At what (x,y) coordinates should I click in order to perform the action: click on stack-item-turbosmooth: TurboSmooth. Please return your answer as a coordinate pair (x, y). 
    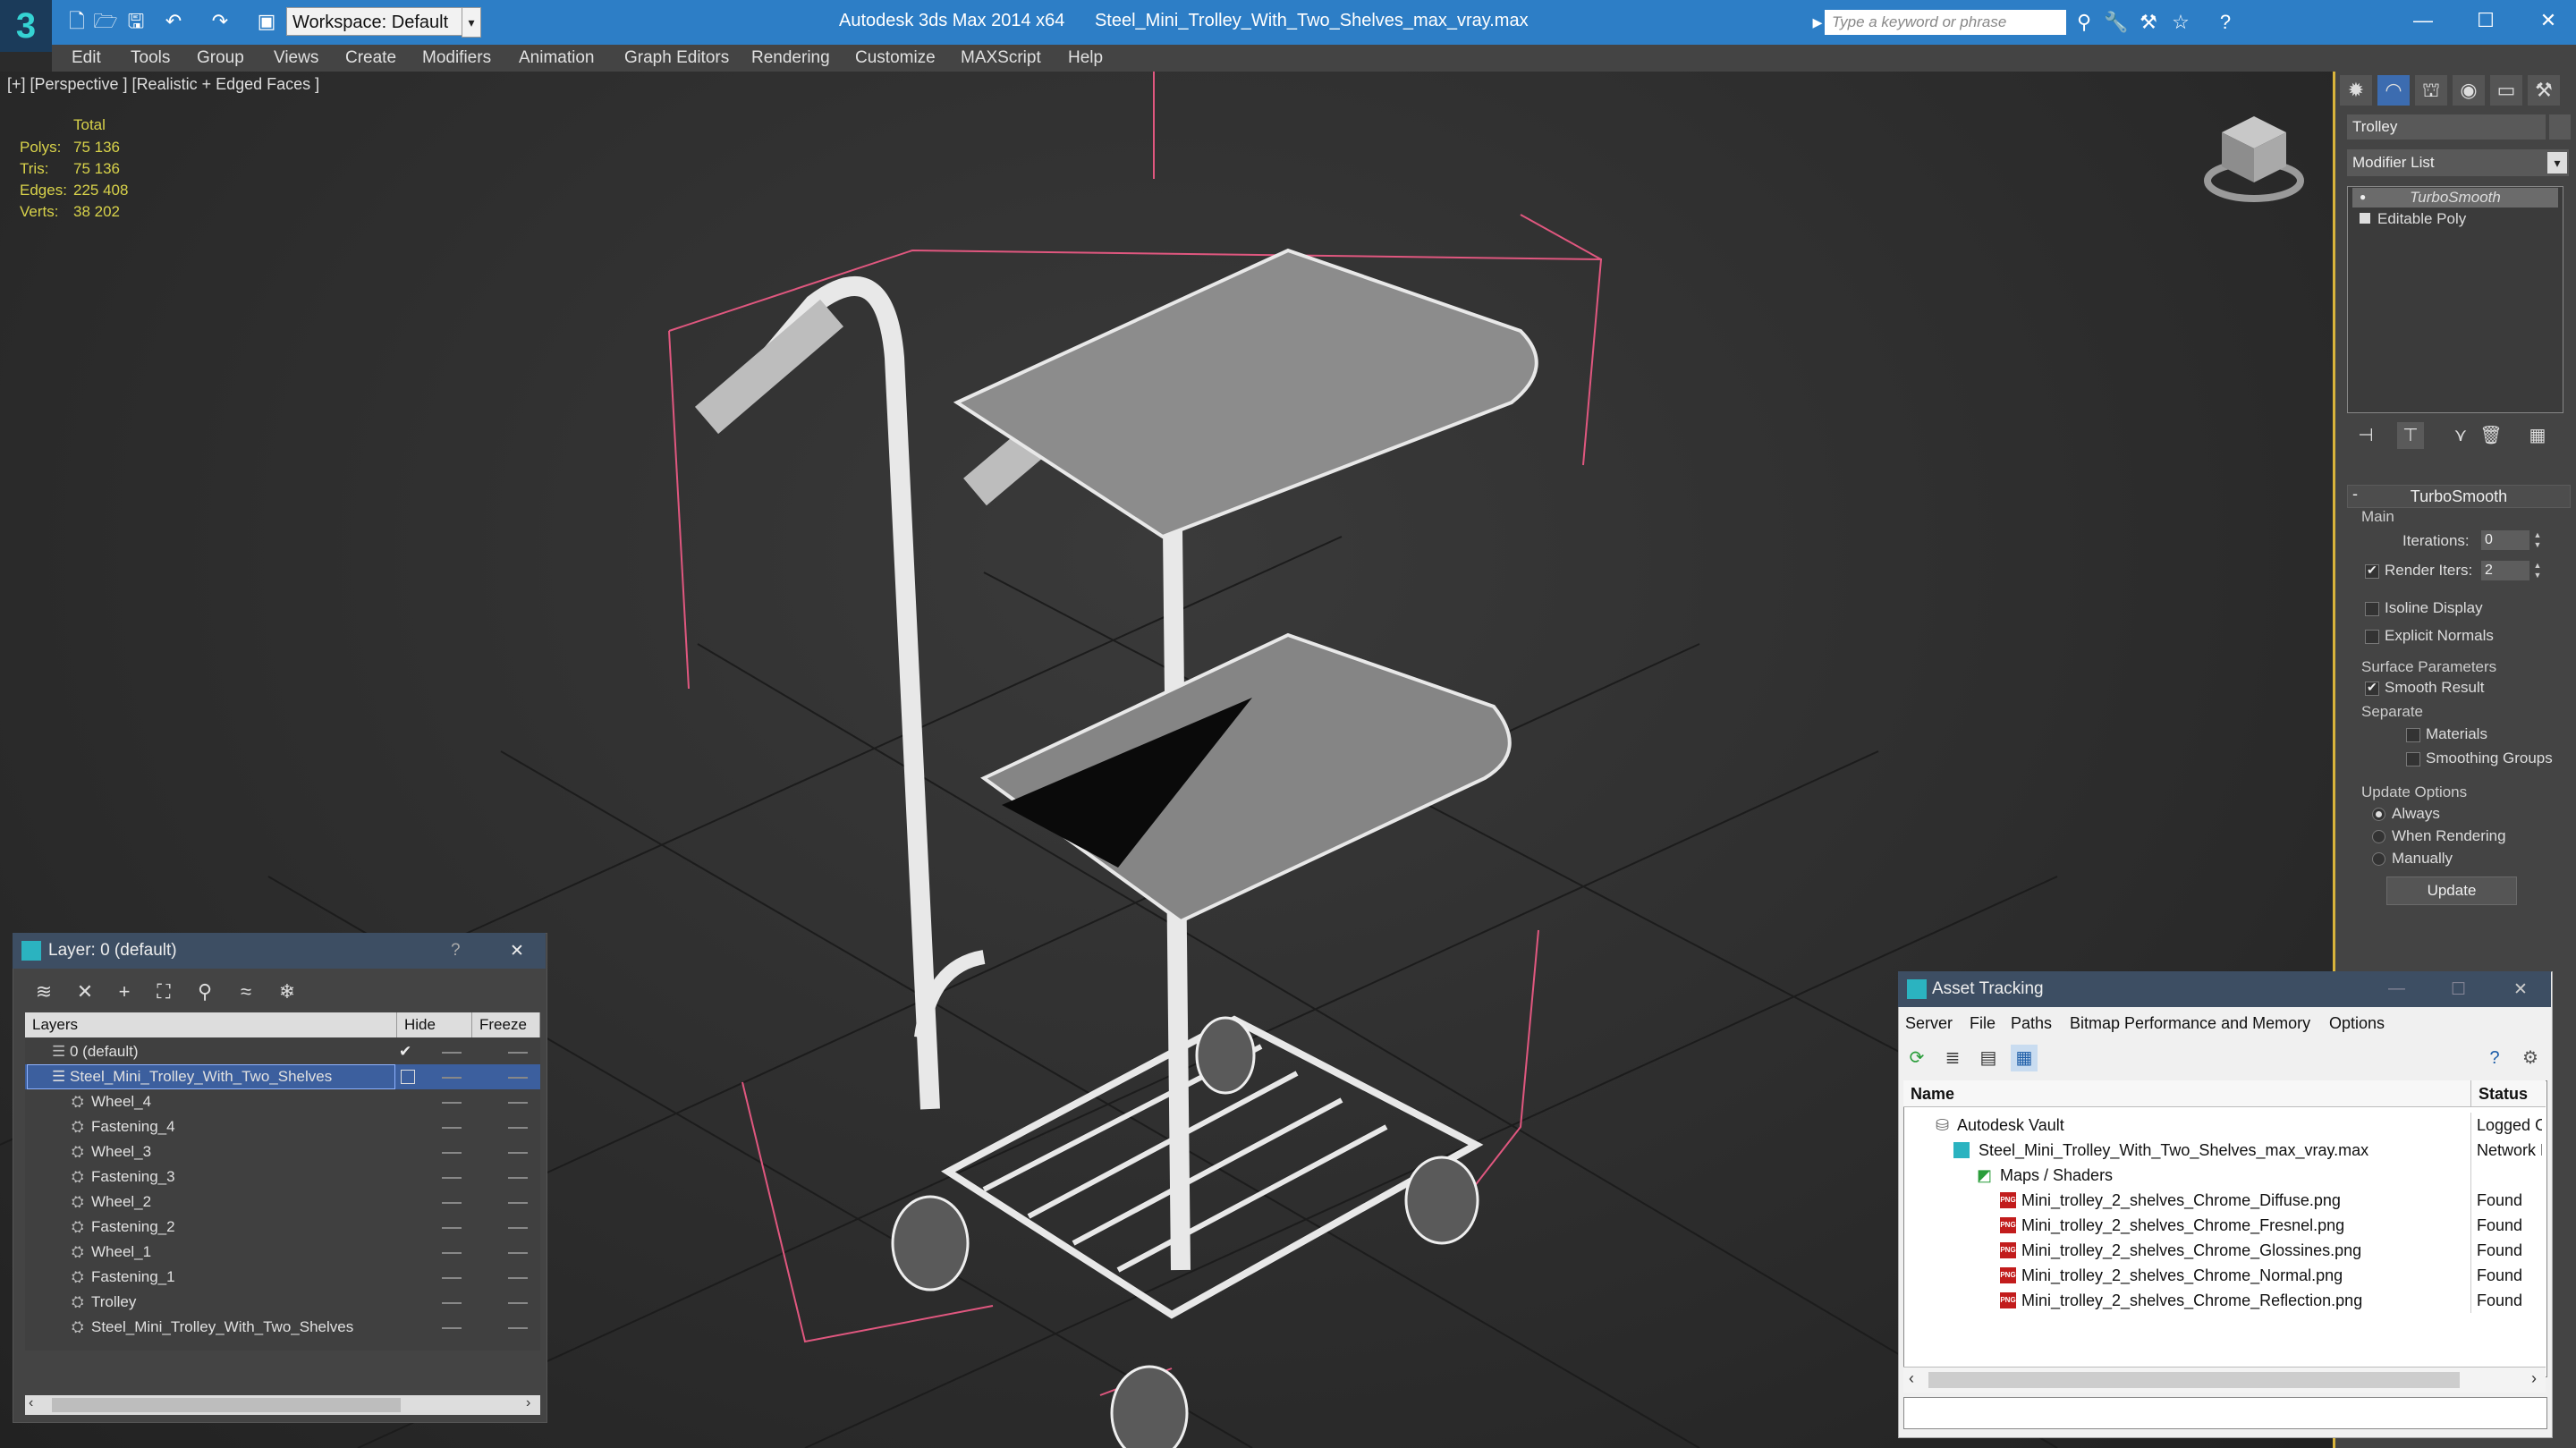
    Looking at the image, I should click on (2455, 197).